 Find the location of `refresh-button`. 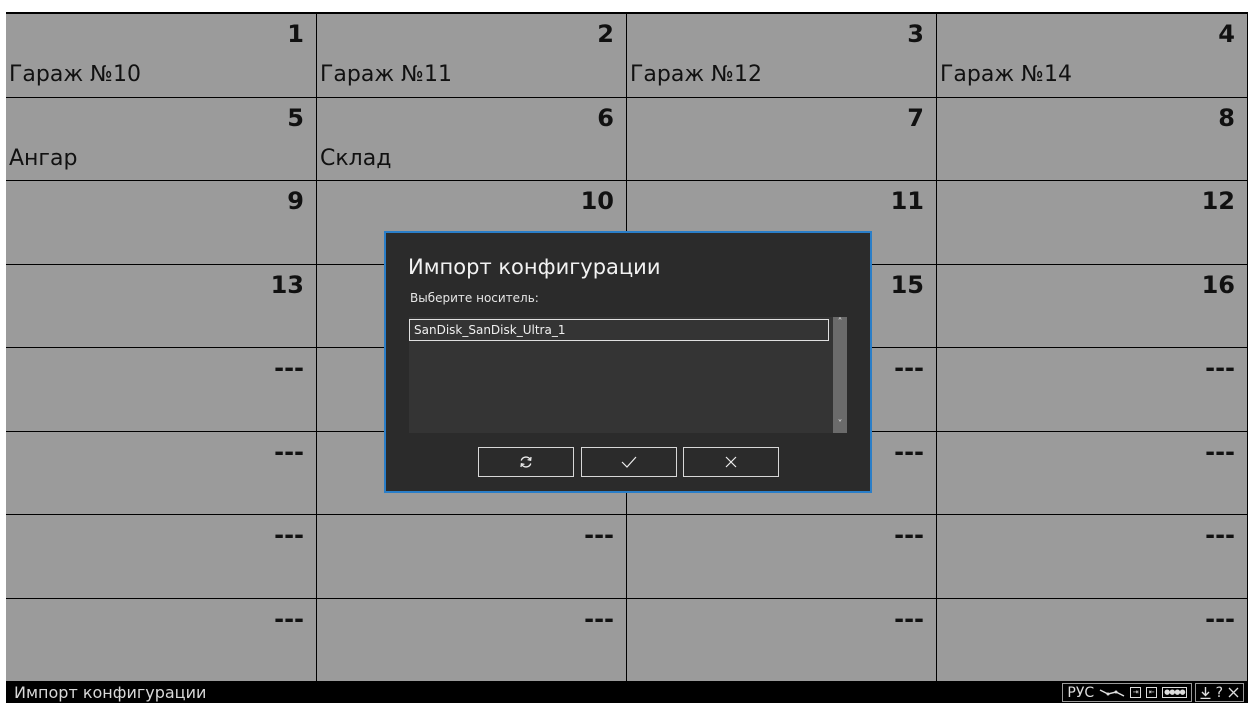

refresh-button is located at coordinates (526, 462).